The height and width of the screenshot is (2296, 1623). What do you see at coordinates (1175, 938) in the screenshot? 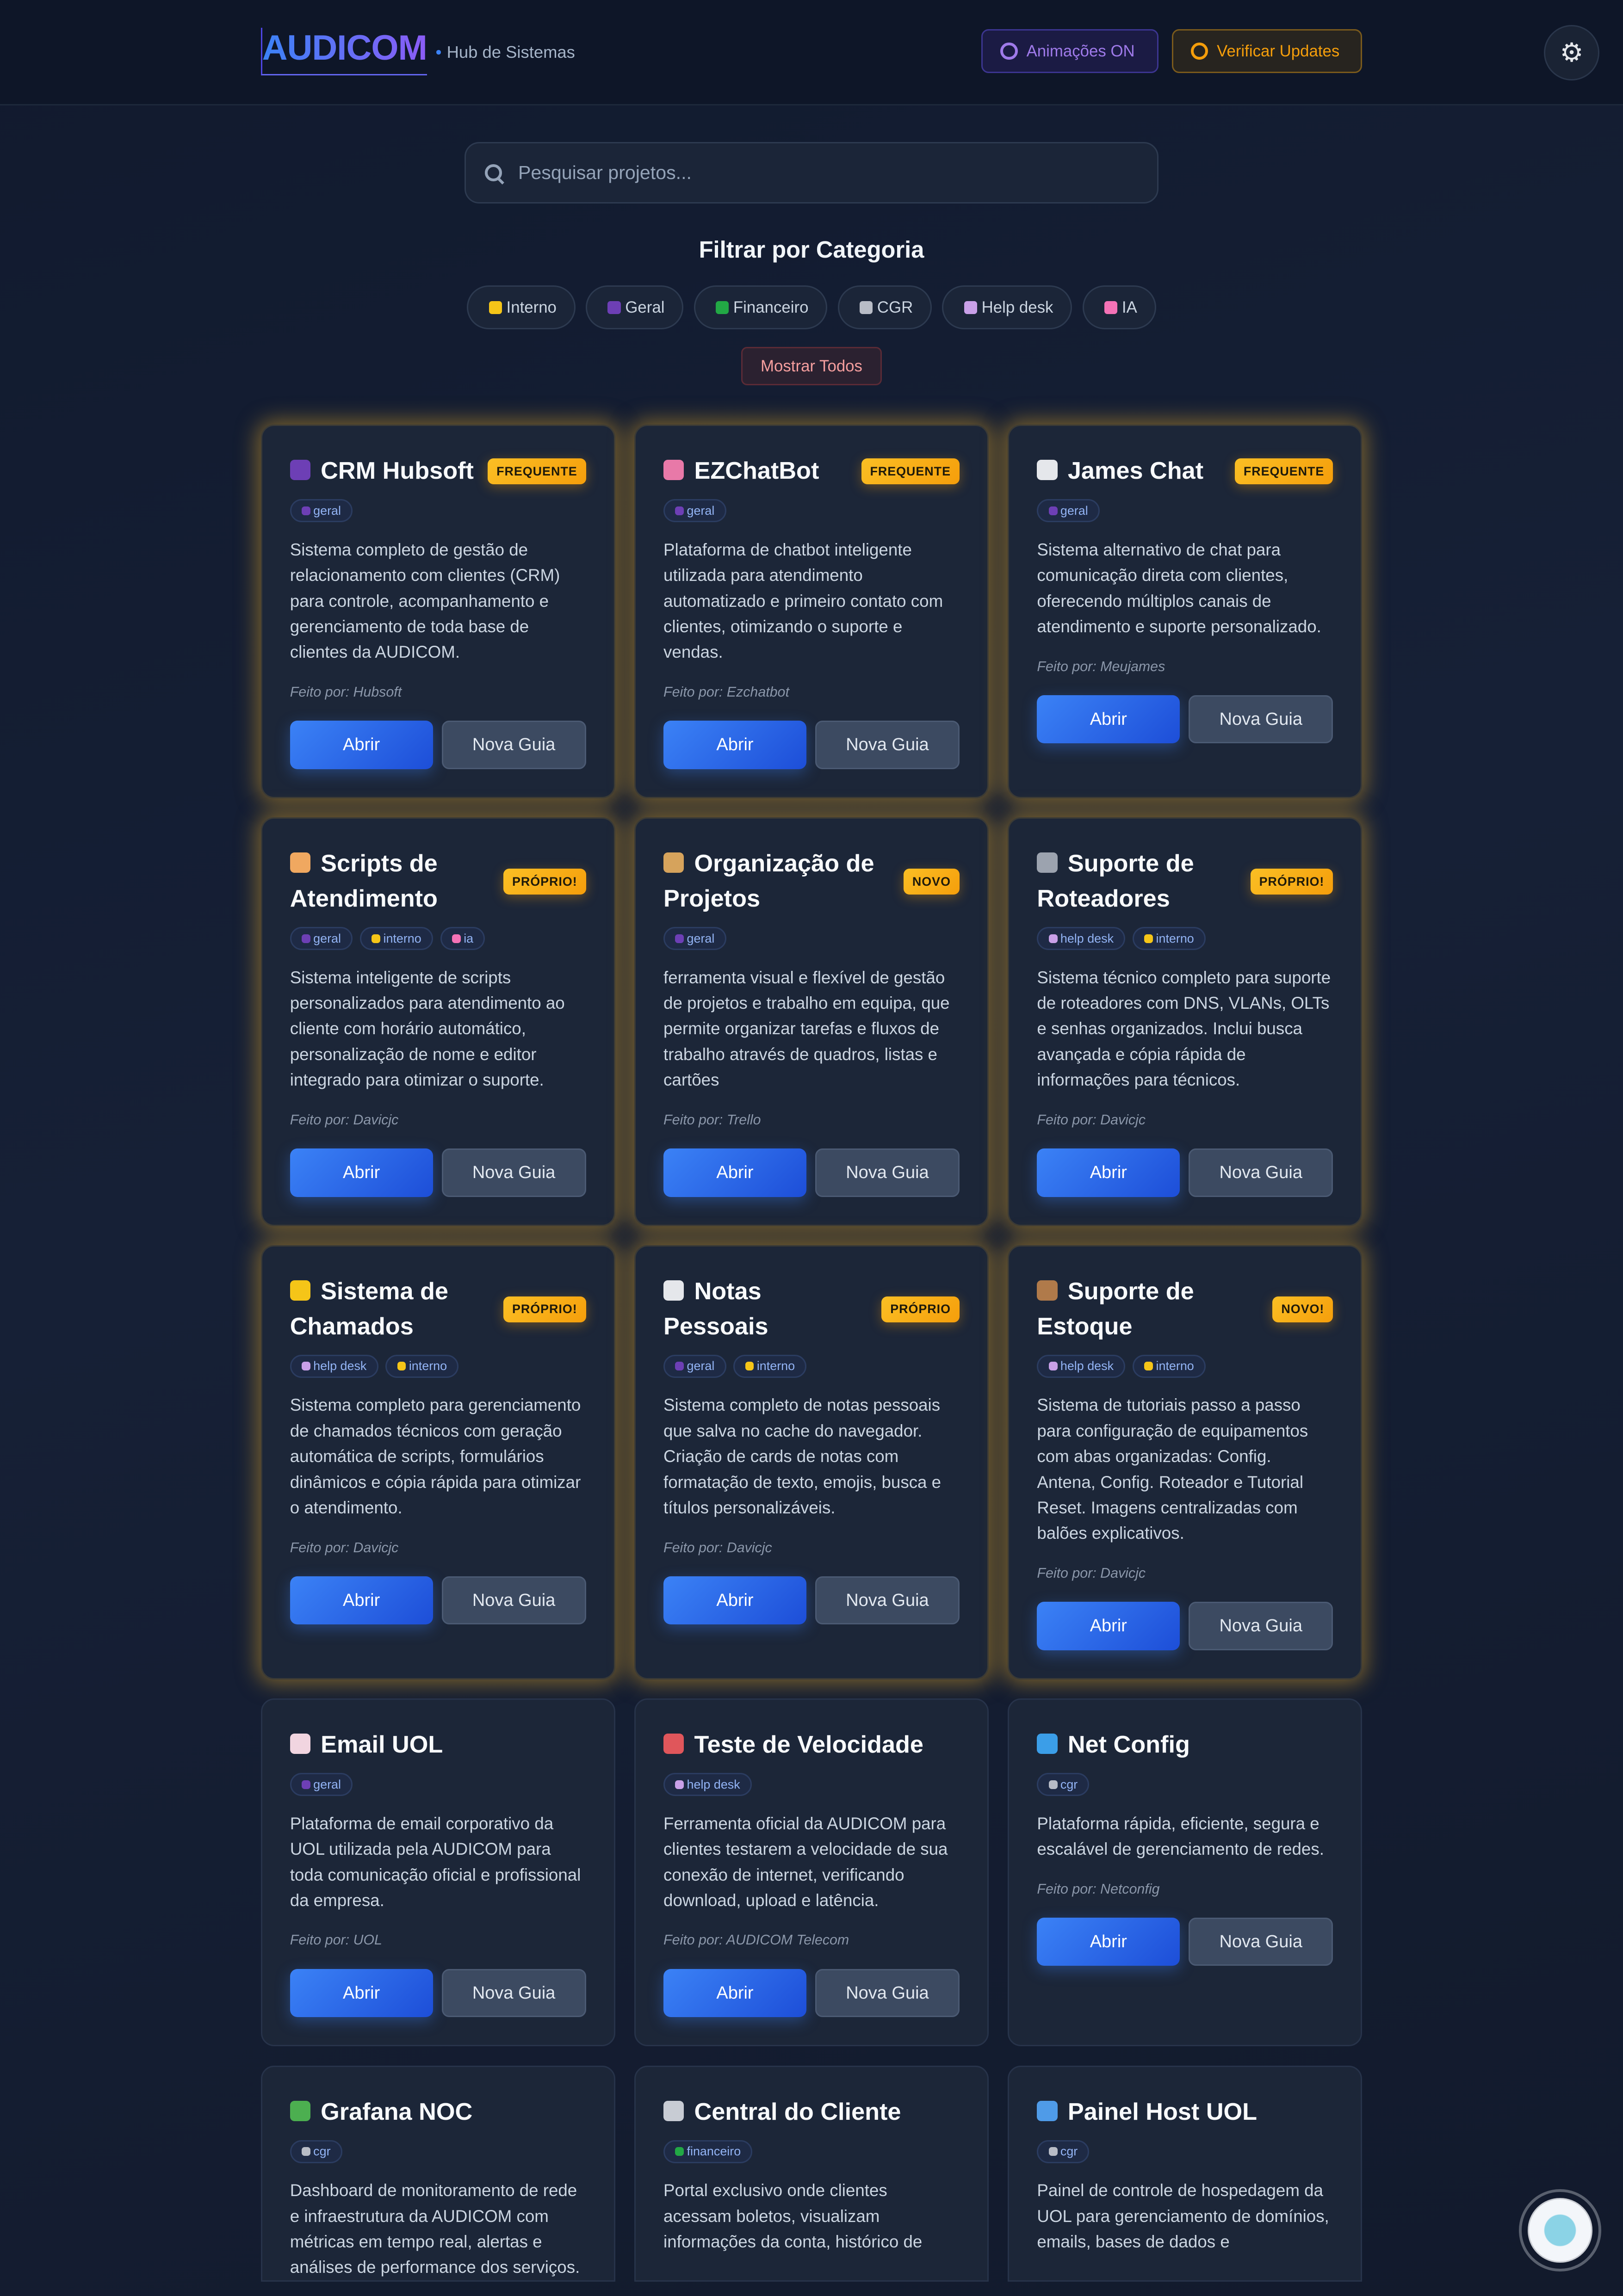
I see `tag-label: interno` at bounding box center [1175, 938].